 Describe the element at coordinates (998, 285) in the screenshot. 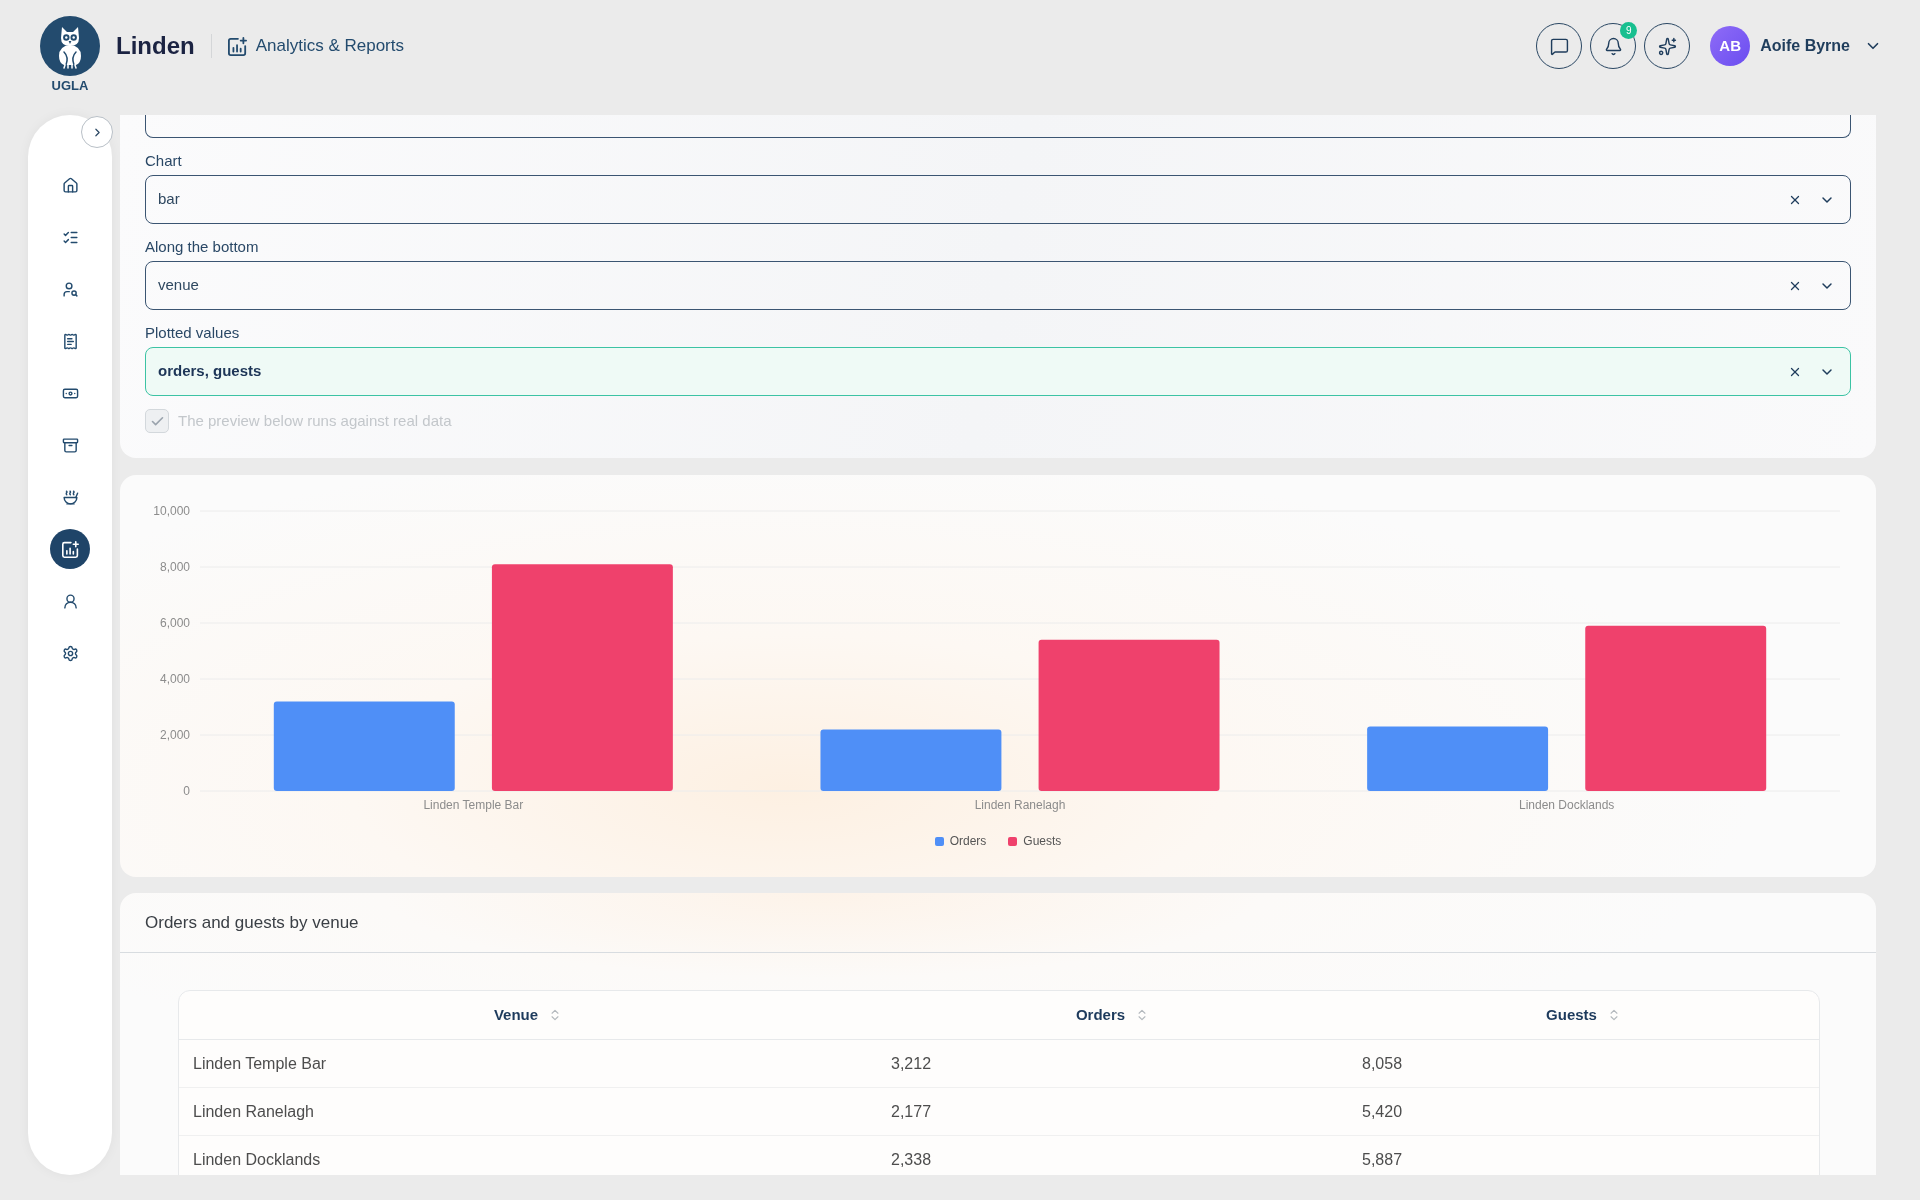

I see `select-field: venue` at that location.